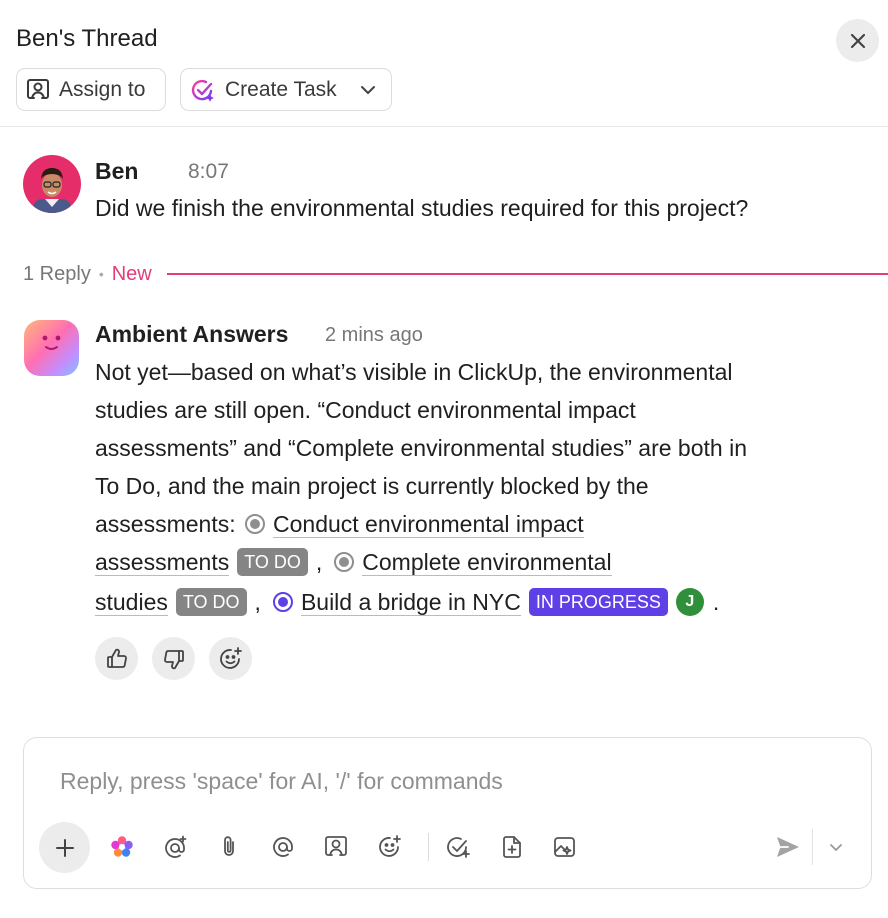  I want to click on message-time: 8:07, so click(208, 171).